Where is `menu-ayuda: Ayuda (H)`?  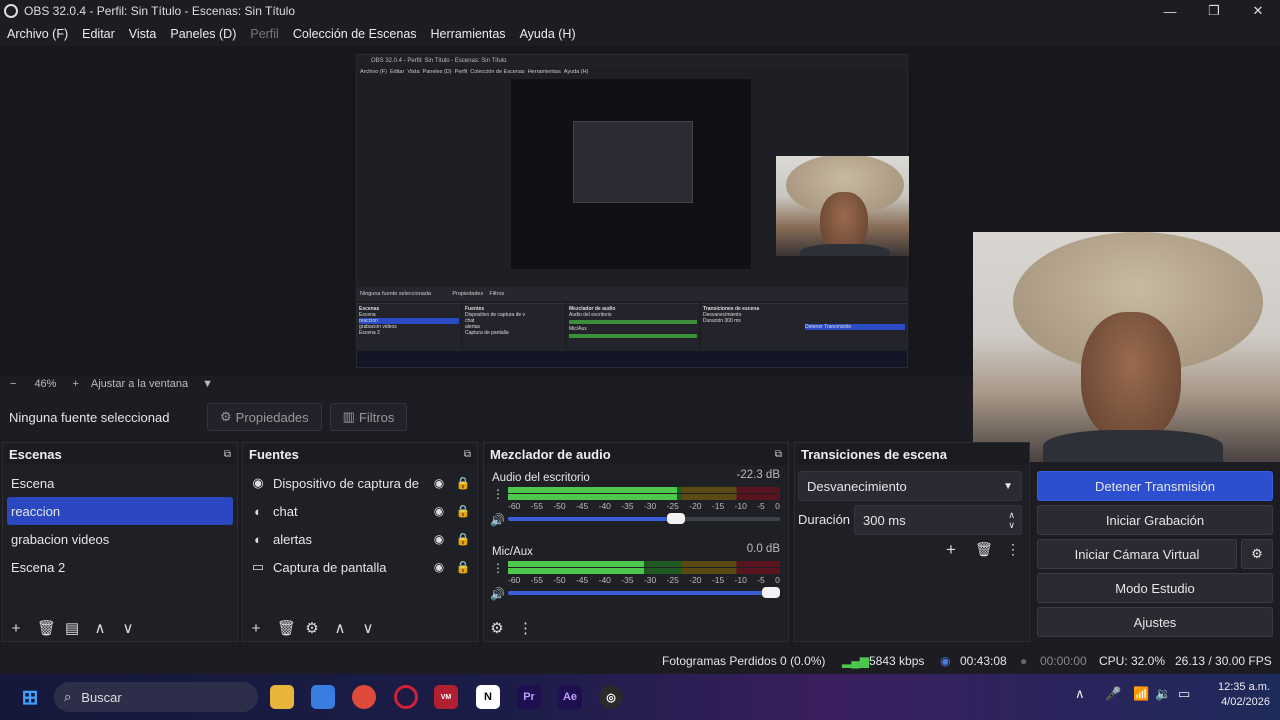
menu-ayuda: Ayuda (H) is located at coordinates (548, 34).